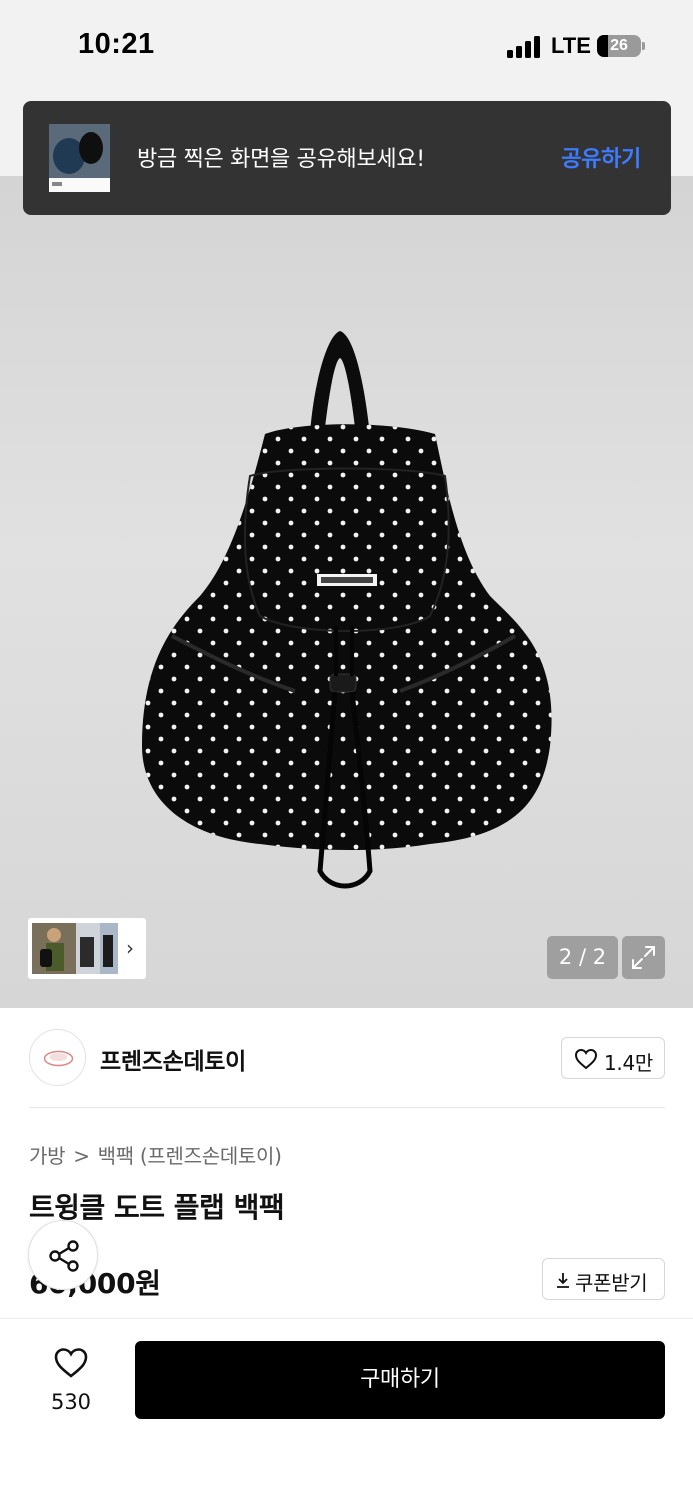 The height and width of the screenshot is (1500, 693). What do you see at coordinates (79, 158) in the screenshot?
I see `screenshot-thumbnail` at bounding box center [79, 158].